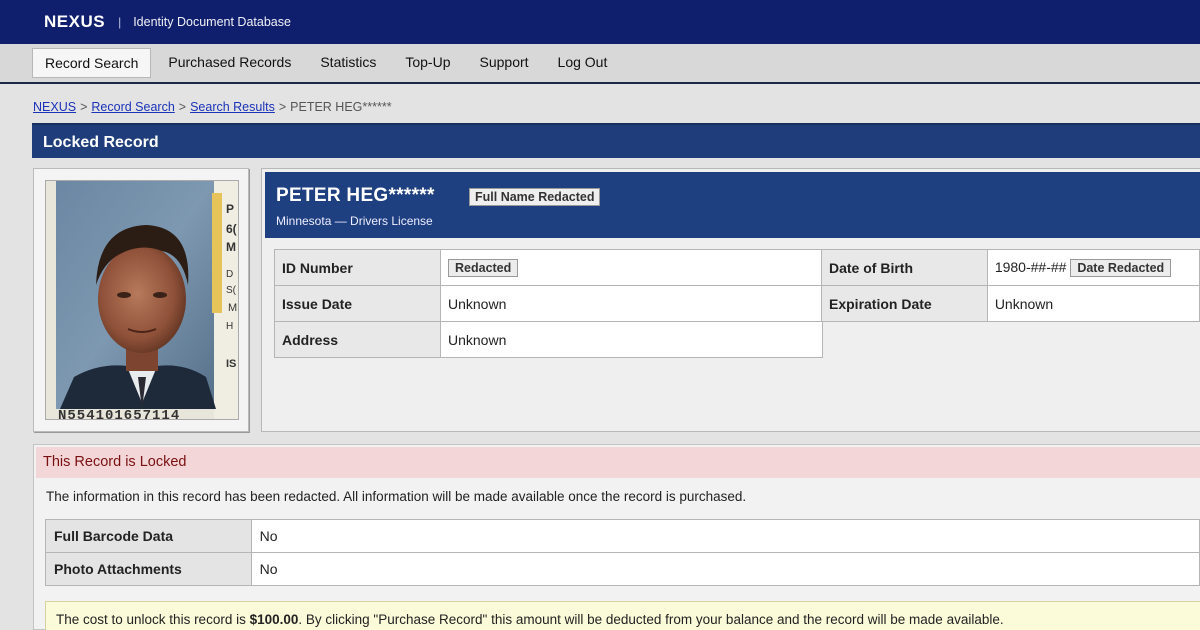 This screenshot has height=630, width=1200. I want to click on record-document-type: Minnesota — Drivers License, so click(354, 221).